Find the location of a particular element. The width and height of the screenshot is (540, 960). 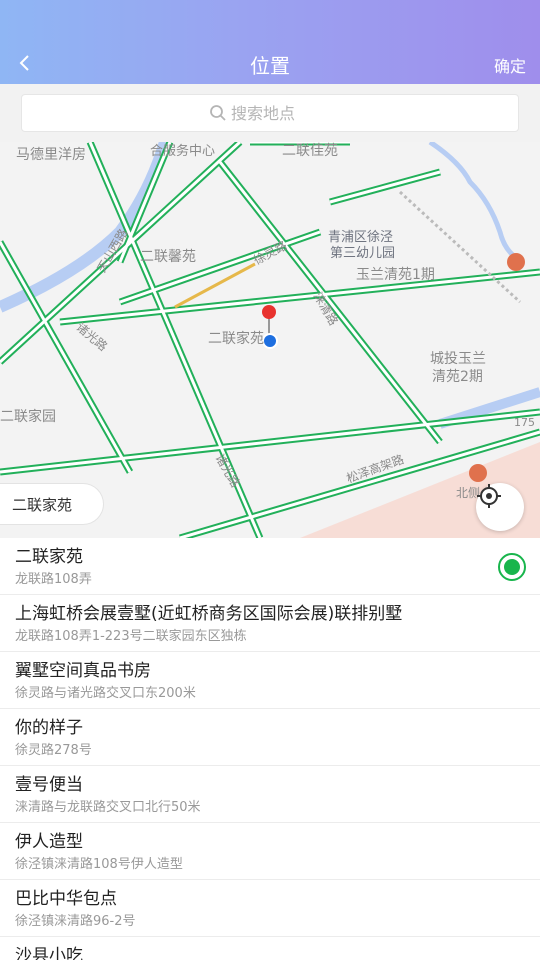

confirm-button: 确定 is located at coordinates (510, 65).